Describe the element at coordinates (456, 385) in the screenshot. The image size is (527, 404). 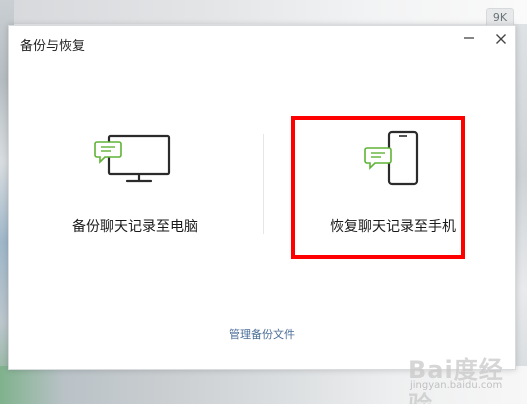
I see `watermark-url: jingyan.baidu.com` at that location.